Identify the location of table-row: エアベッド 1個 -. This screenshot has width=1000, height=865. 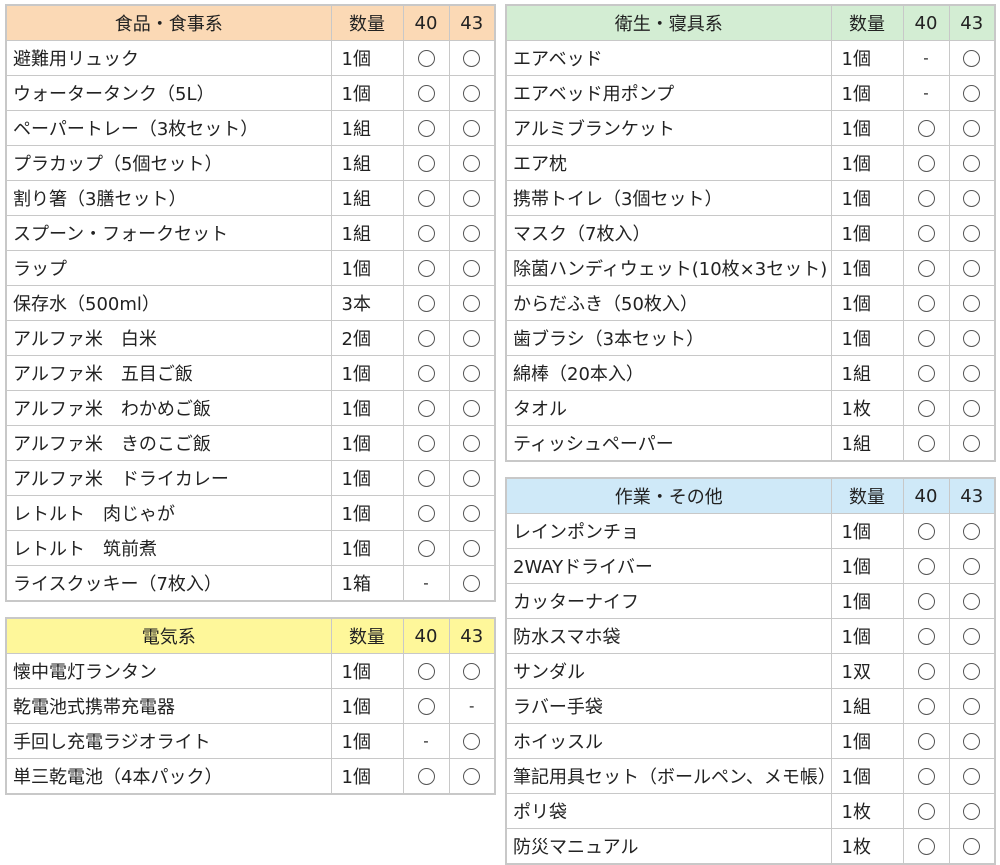
(750, 58).